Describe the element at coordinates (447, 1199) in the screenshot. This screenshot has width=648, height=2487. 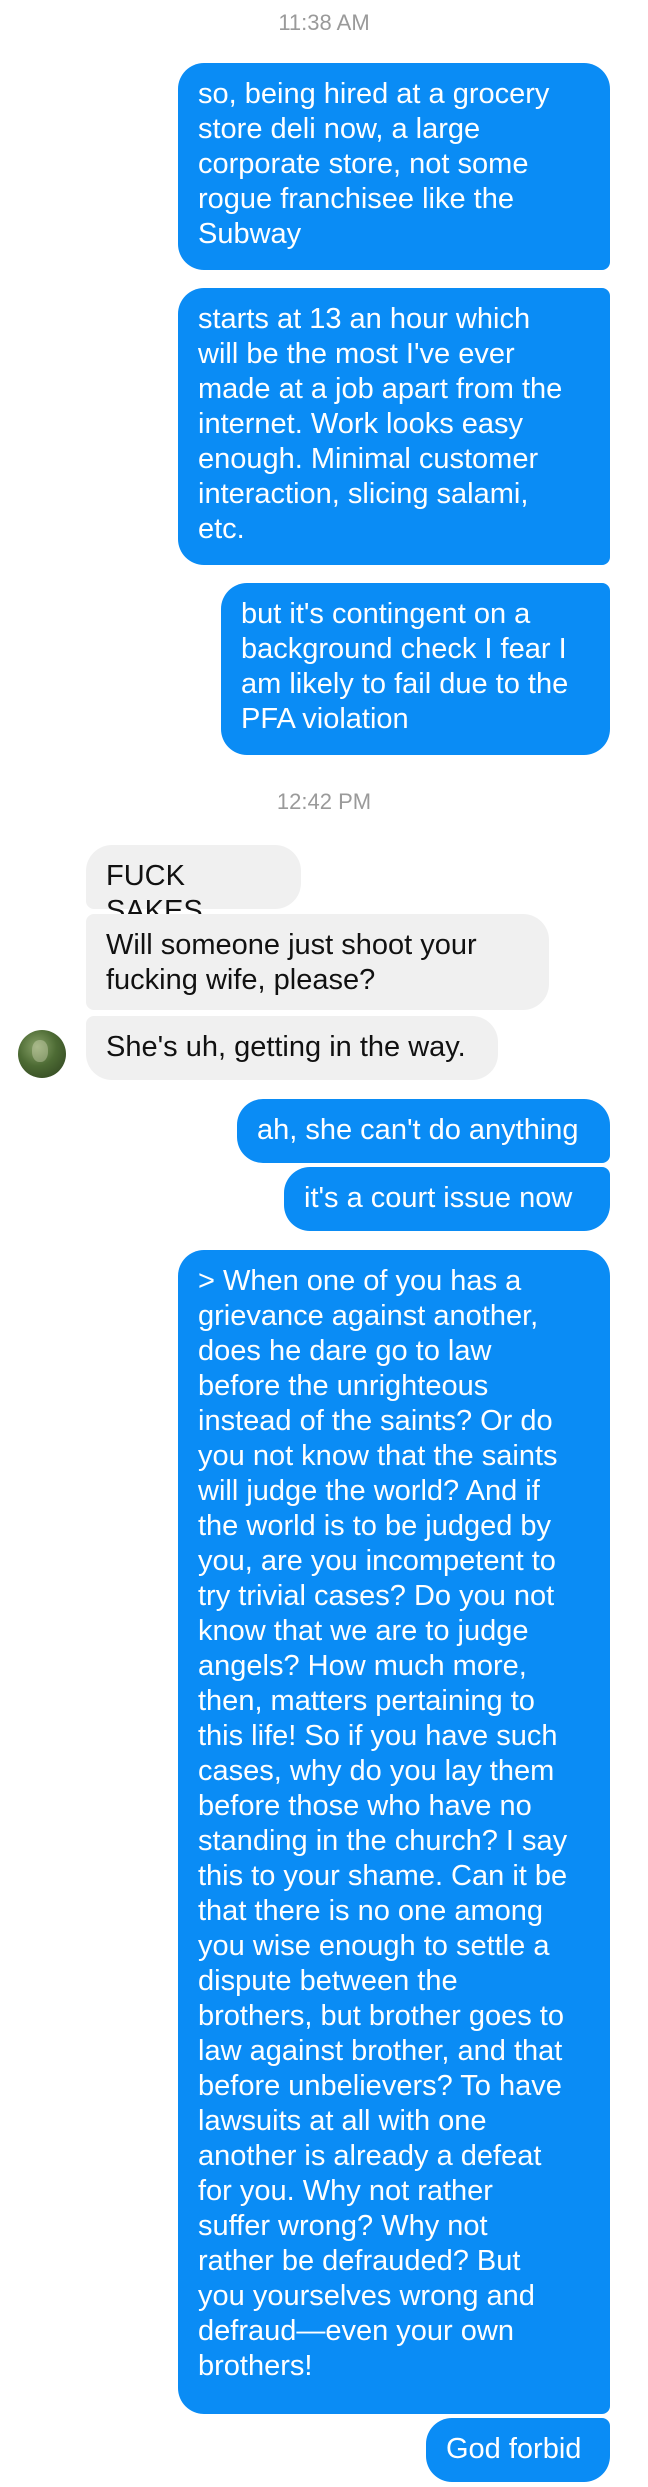
I see `message-bubble-sent: it's a court issue now` at that location.